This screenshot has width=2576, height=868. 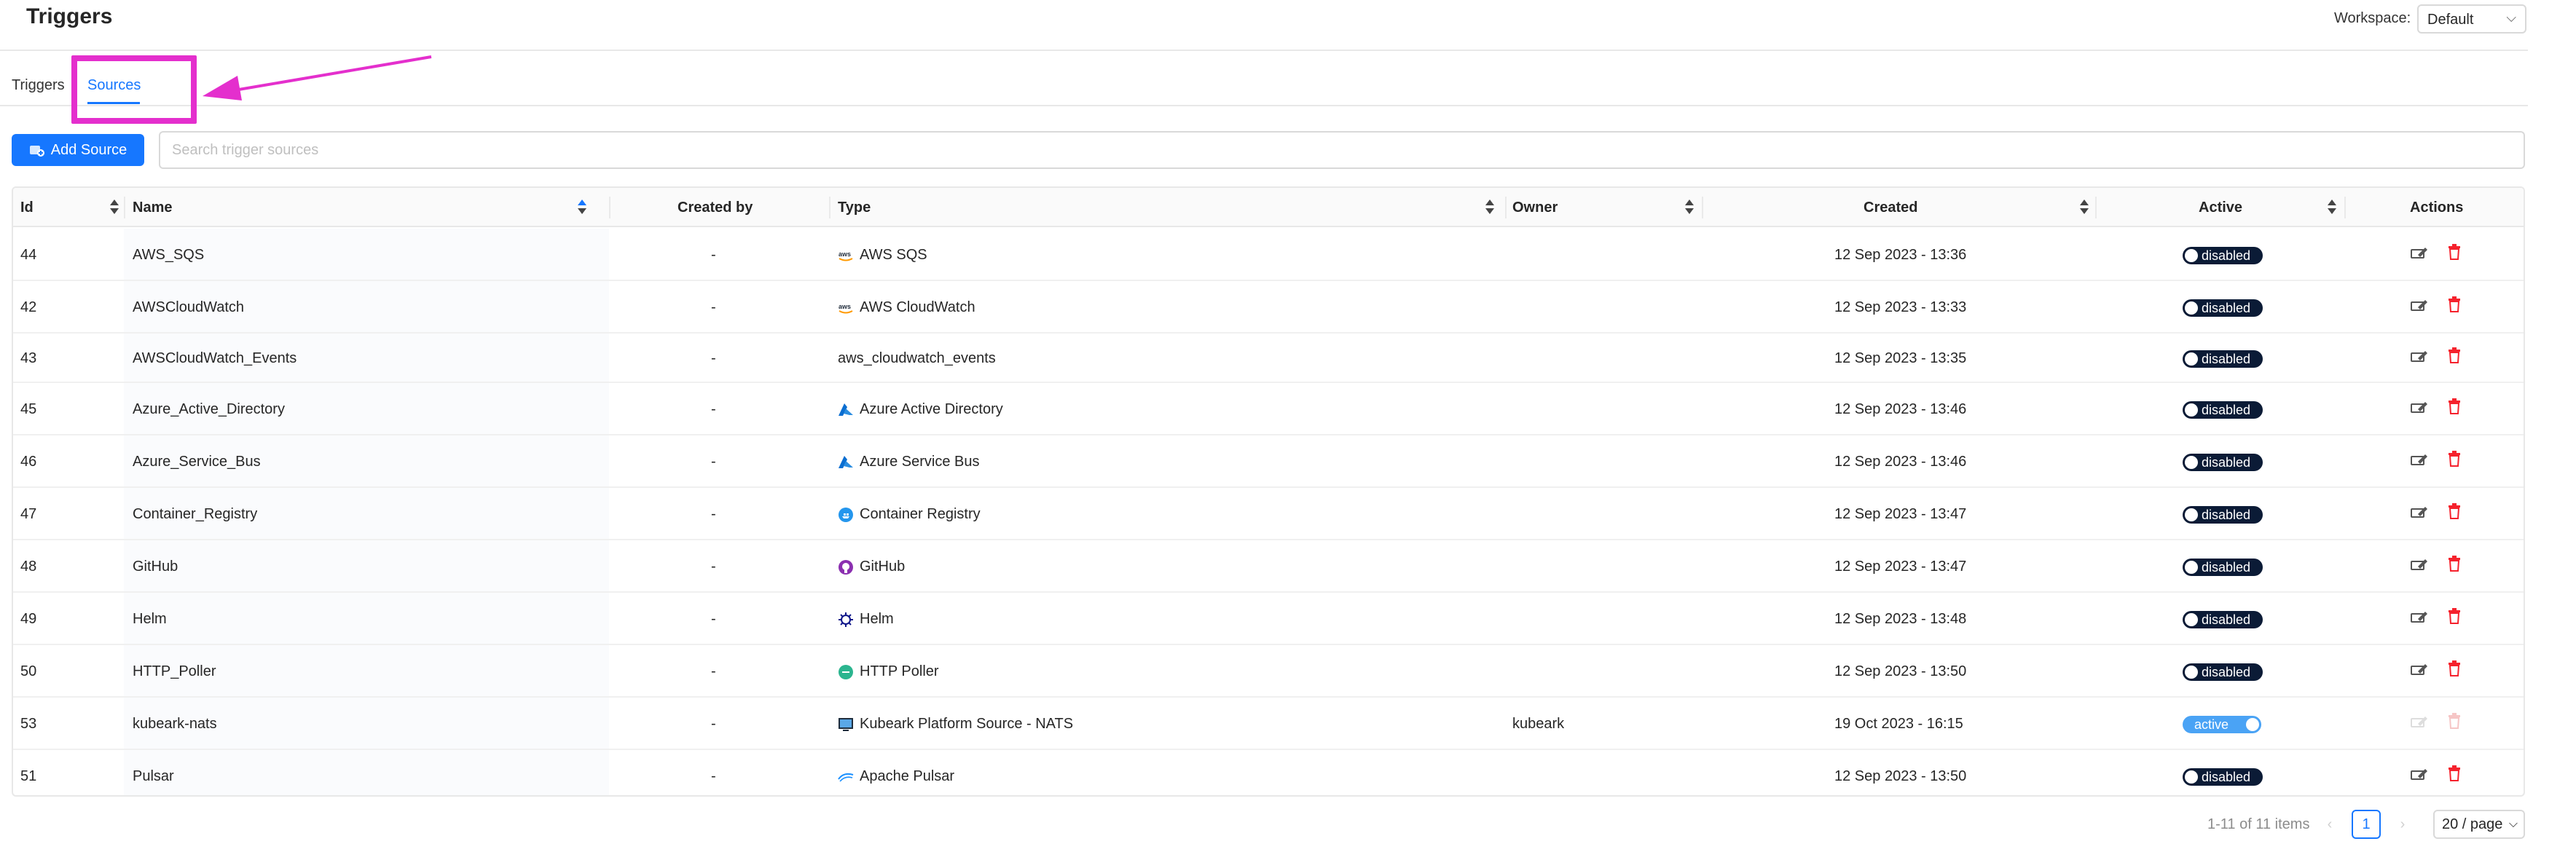 I want to click on cell-id: 53, so click(x=28, y=724).